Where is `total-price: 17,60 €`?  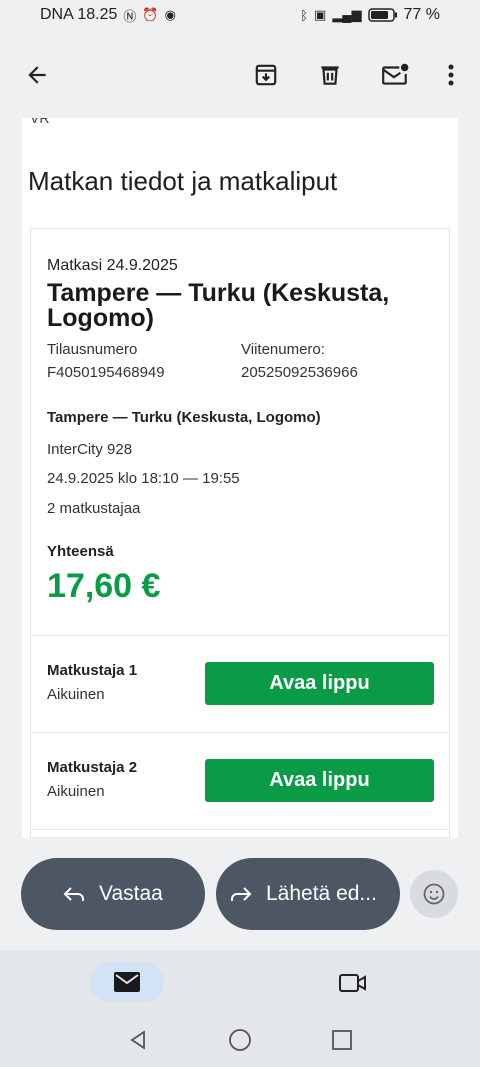
total-price: 17,60 € is located at coordinates (104, 586).